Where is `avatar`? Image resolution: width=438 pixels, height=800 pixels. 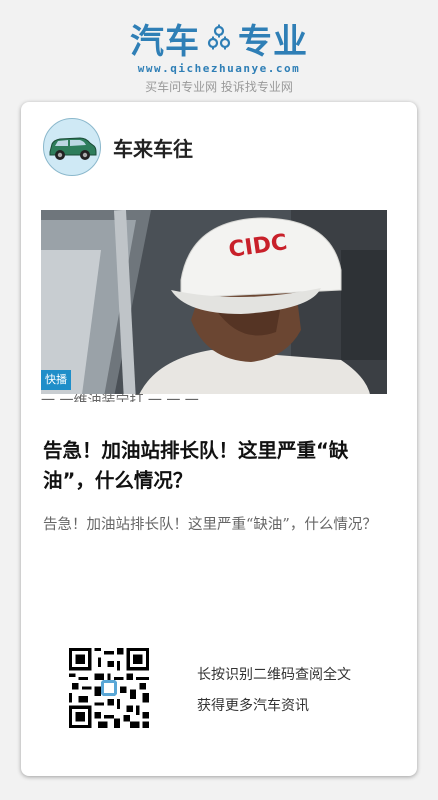 avatar is located at coordinates (72, 147).